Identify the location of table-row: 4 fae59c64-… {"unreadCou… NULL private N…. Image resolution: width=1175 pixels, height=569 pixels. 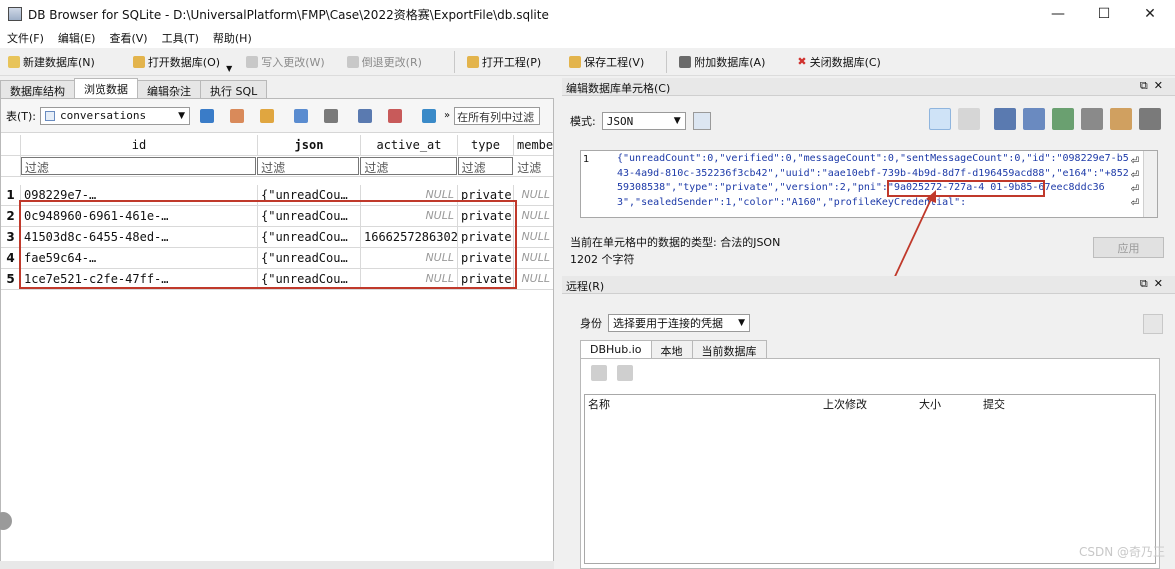
(277, 258).